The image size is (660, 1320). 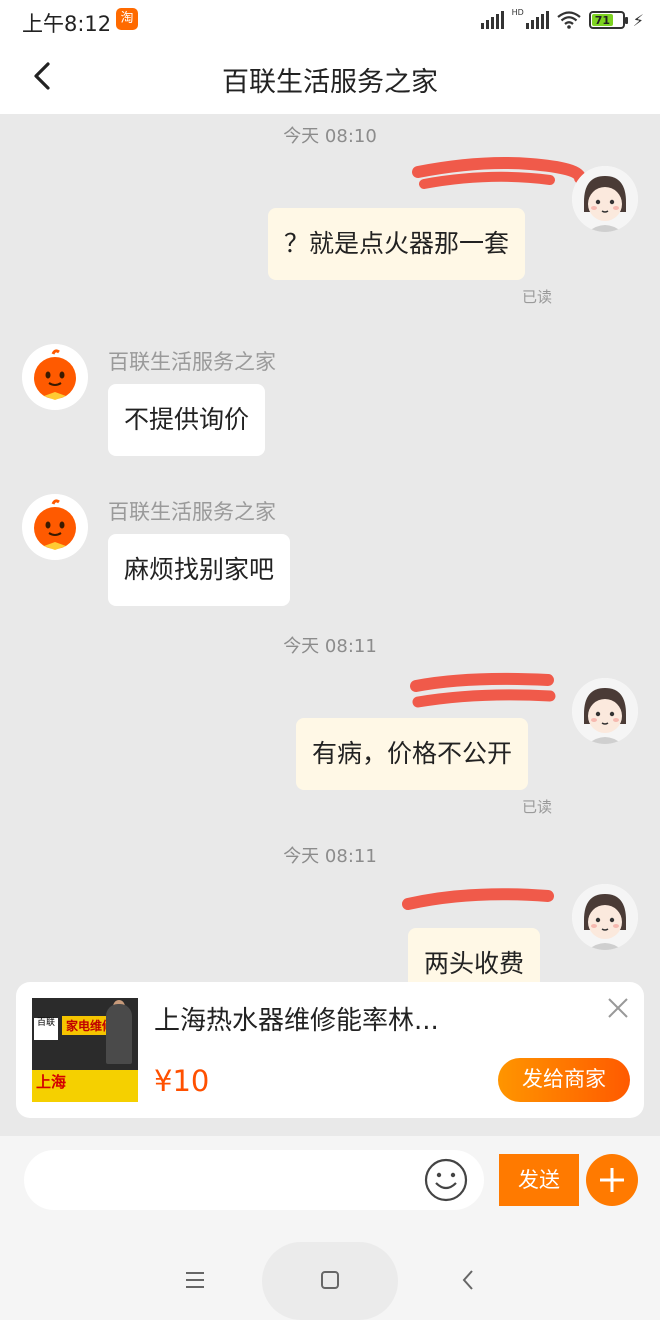 I want to click on page-title: 百联生活服务之家, so click(x=330, y=82).